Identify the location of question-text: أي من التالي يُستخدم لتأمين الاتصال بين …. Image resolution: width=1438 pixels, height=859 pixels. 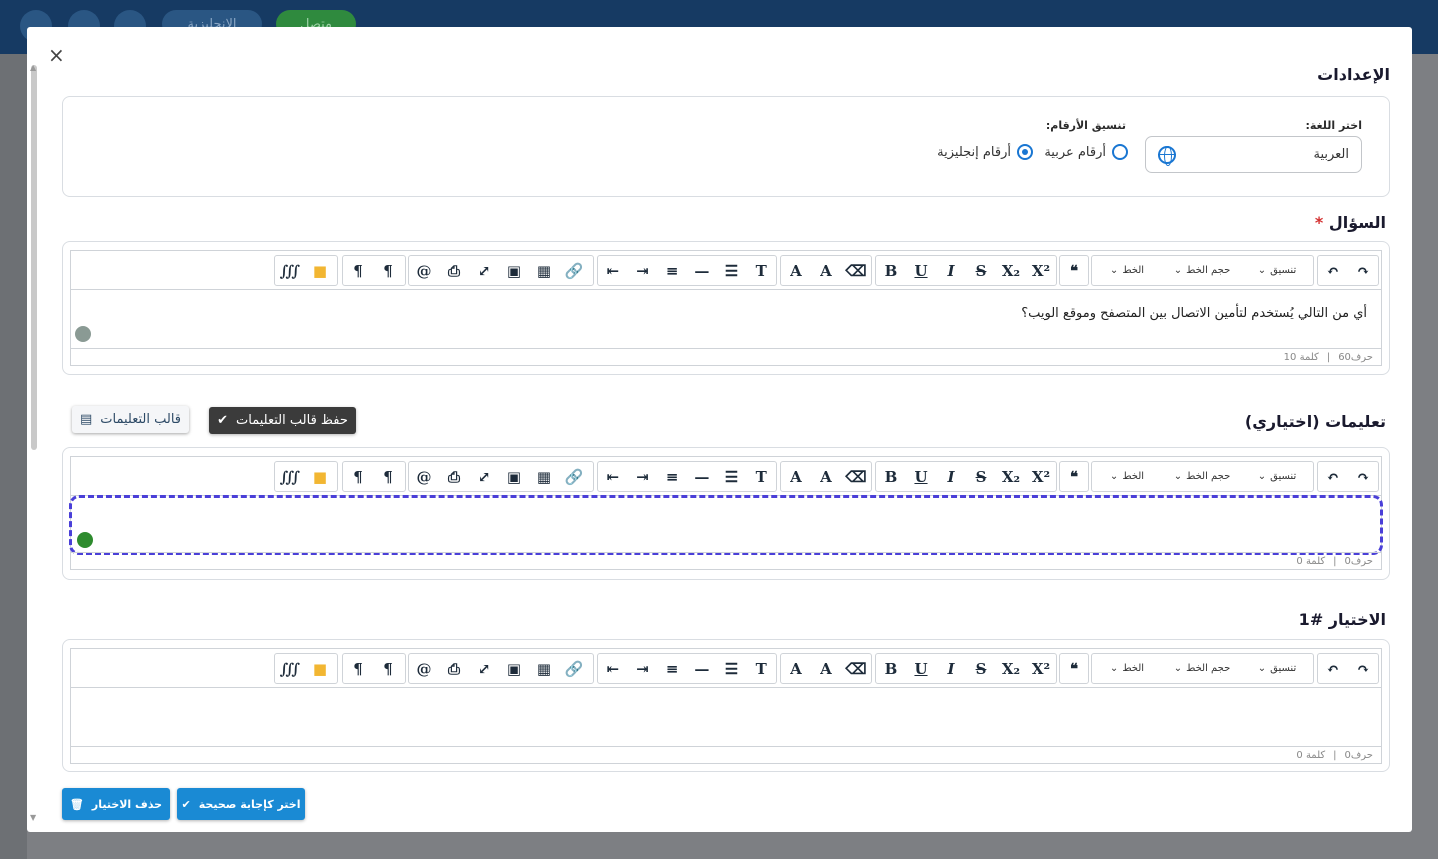
(1194, 313).